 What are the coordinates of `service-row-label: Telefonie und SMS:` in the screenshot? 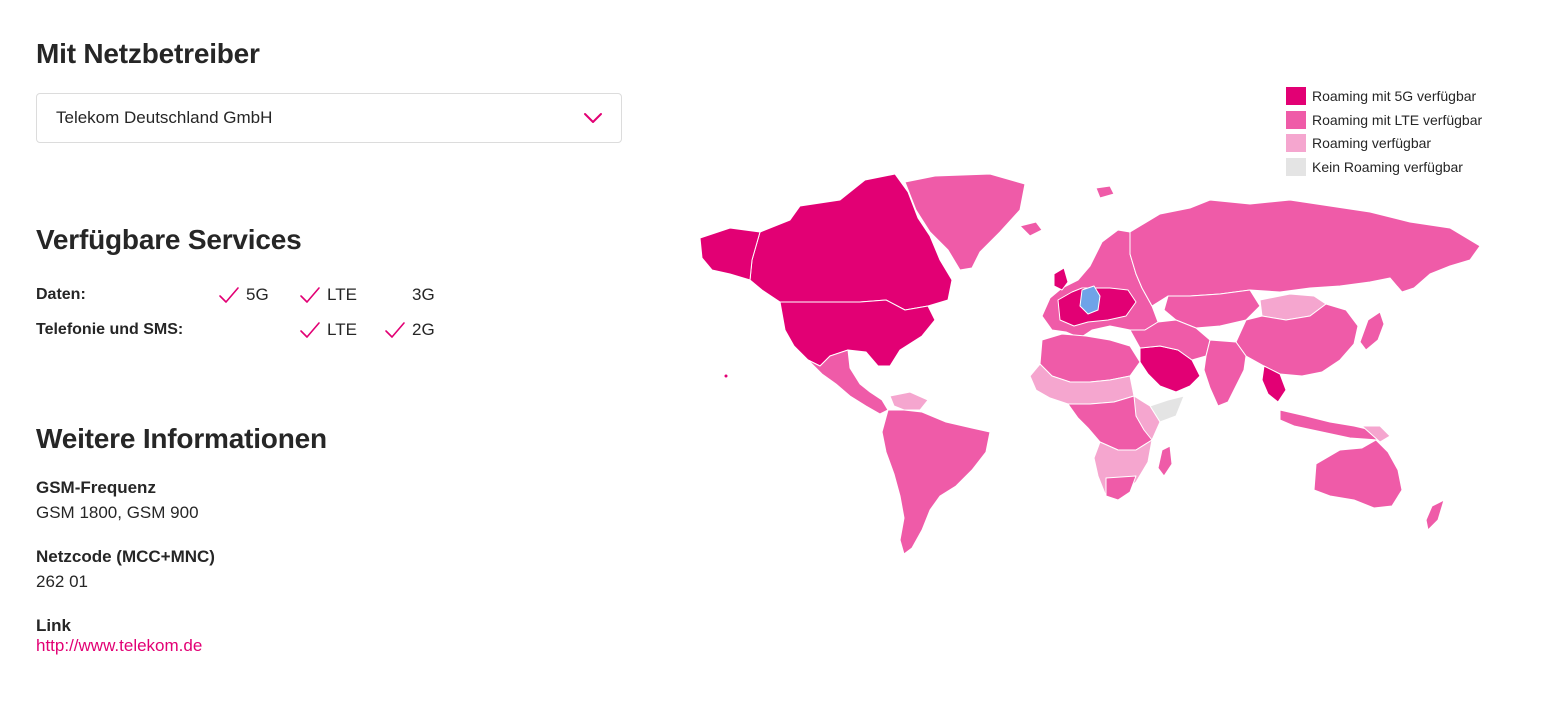 It's located at (110, 329).